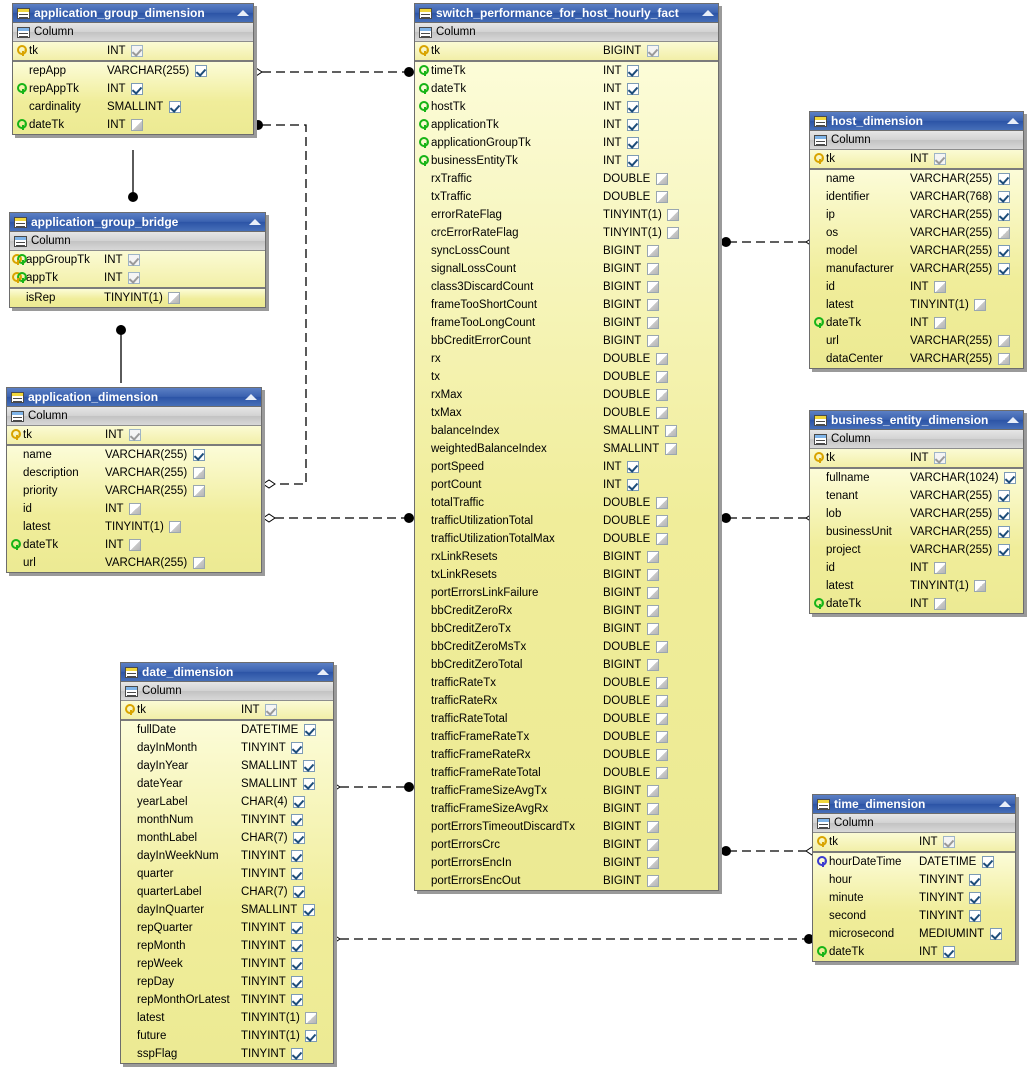  I want to click on column-row: rxTraffic DOUBLE, so click(566, 179).